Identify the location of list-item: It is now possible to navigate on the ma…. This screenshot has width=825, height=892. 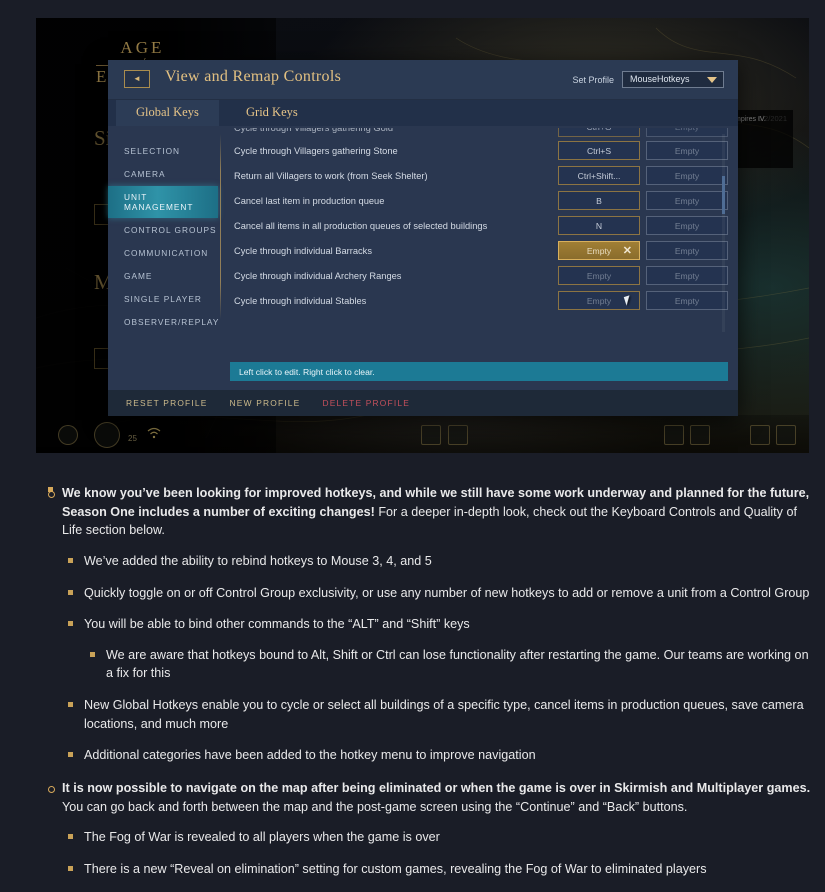
(427, 829).